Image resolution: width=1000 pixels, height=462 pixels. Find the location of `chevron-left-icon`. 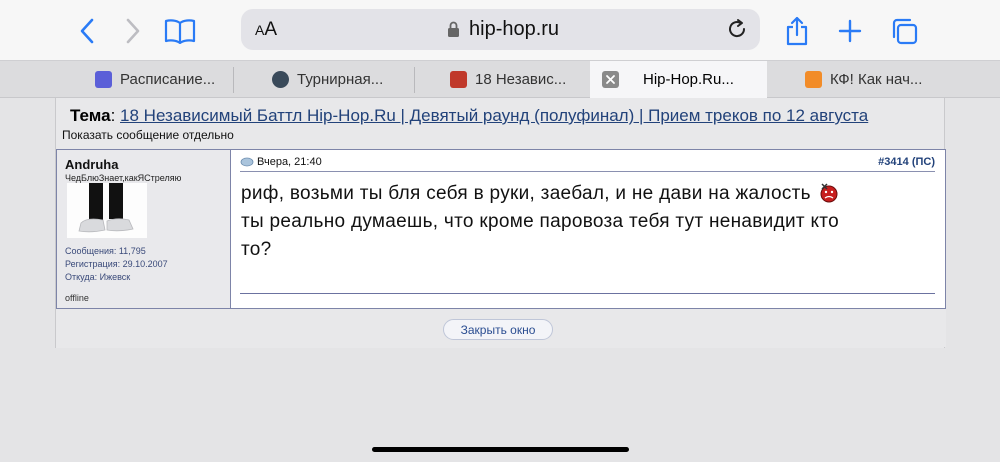

chevron-left-icon is located at coordinates (87, 31).